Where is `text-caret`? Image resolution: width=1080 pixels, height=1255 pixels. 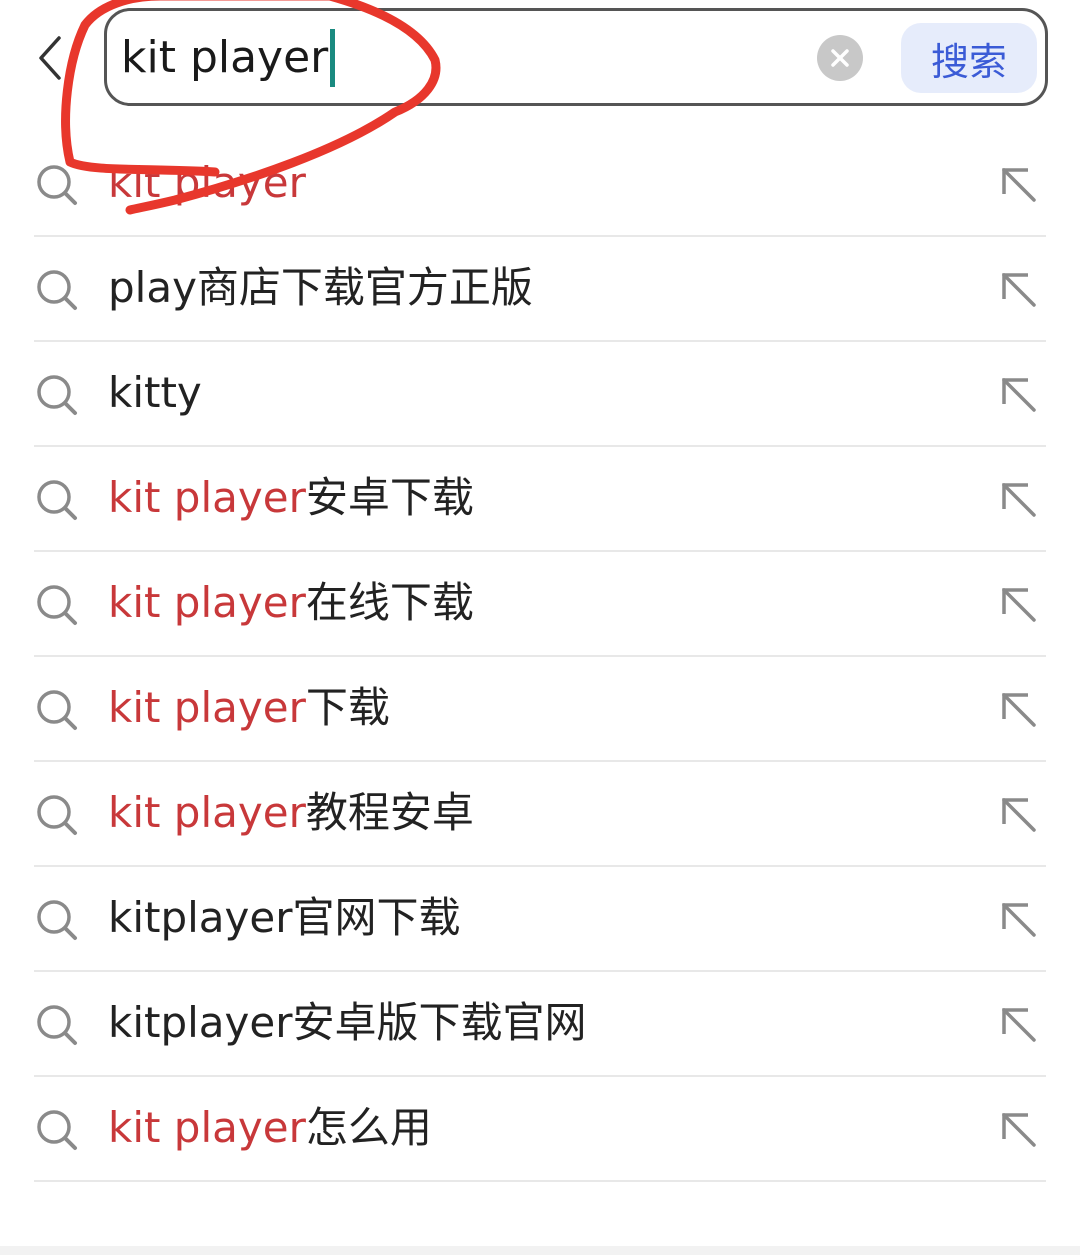 text-caret is located at coordinates (333, 58).